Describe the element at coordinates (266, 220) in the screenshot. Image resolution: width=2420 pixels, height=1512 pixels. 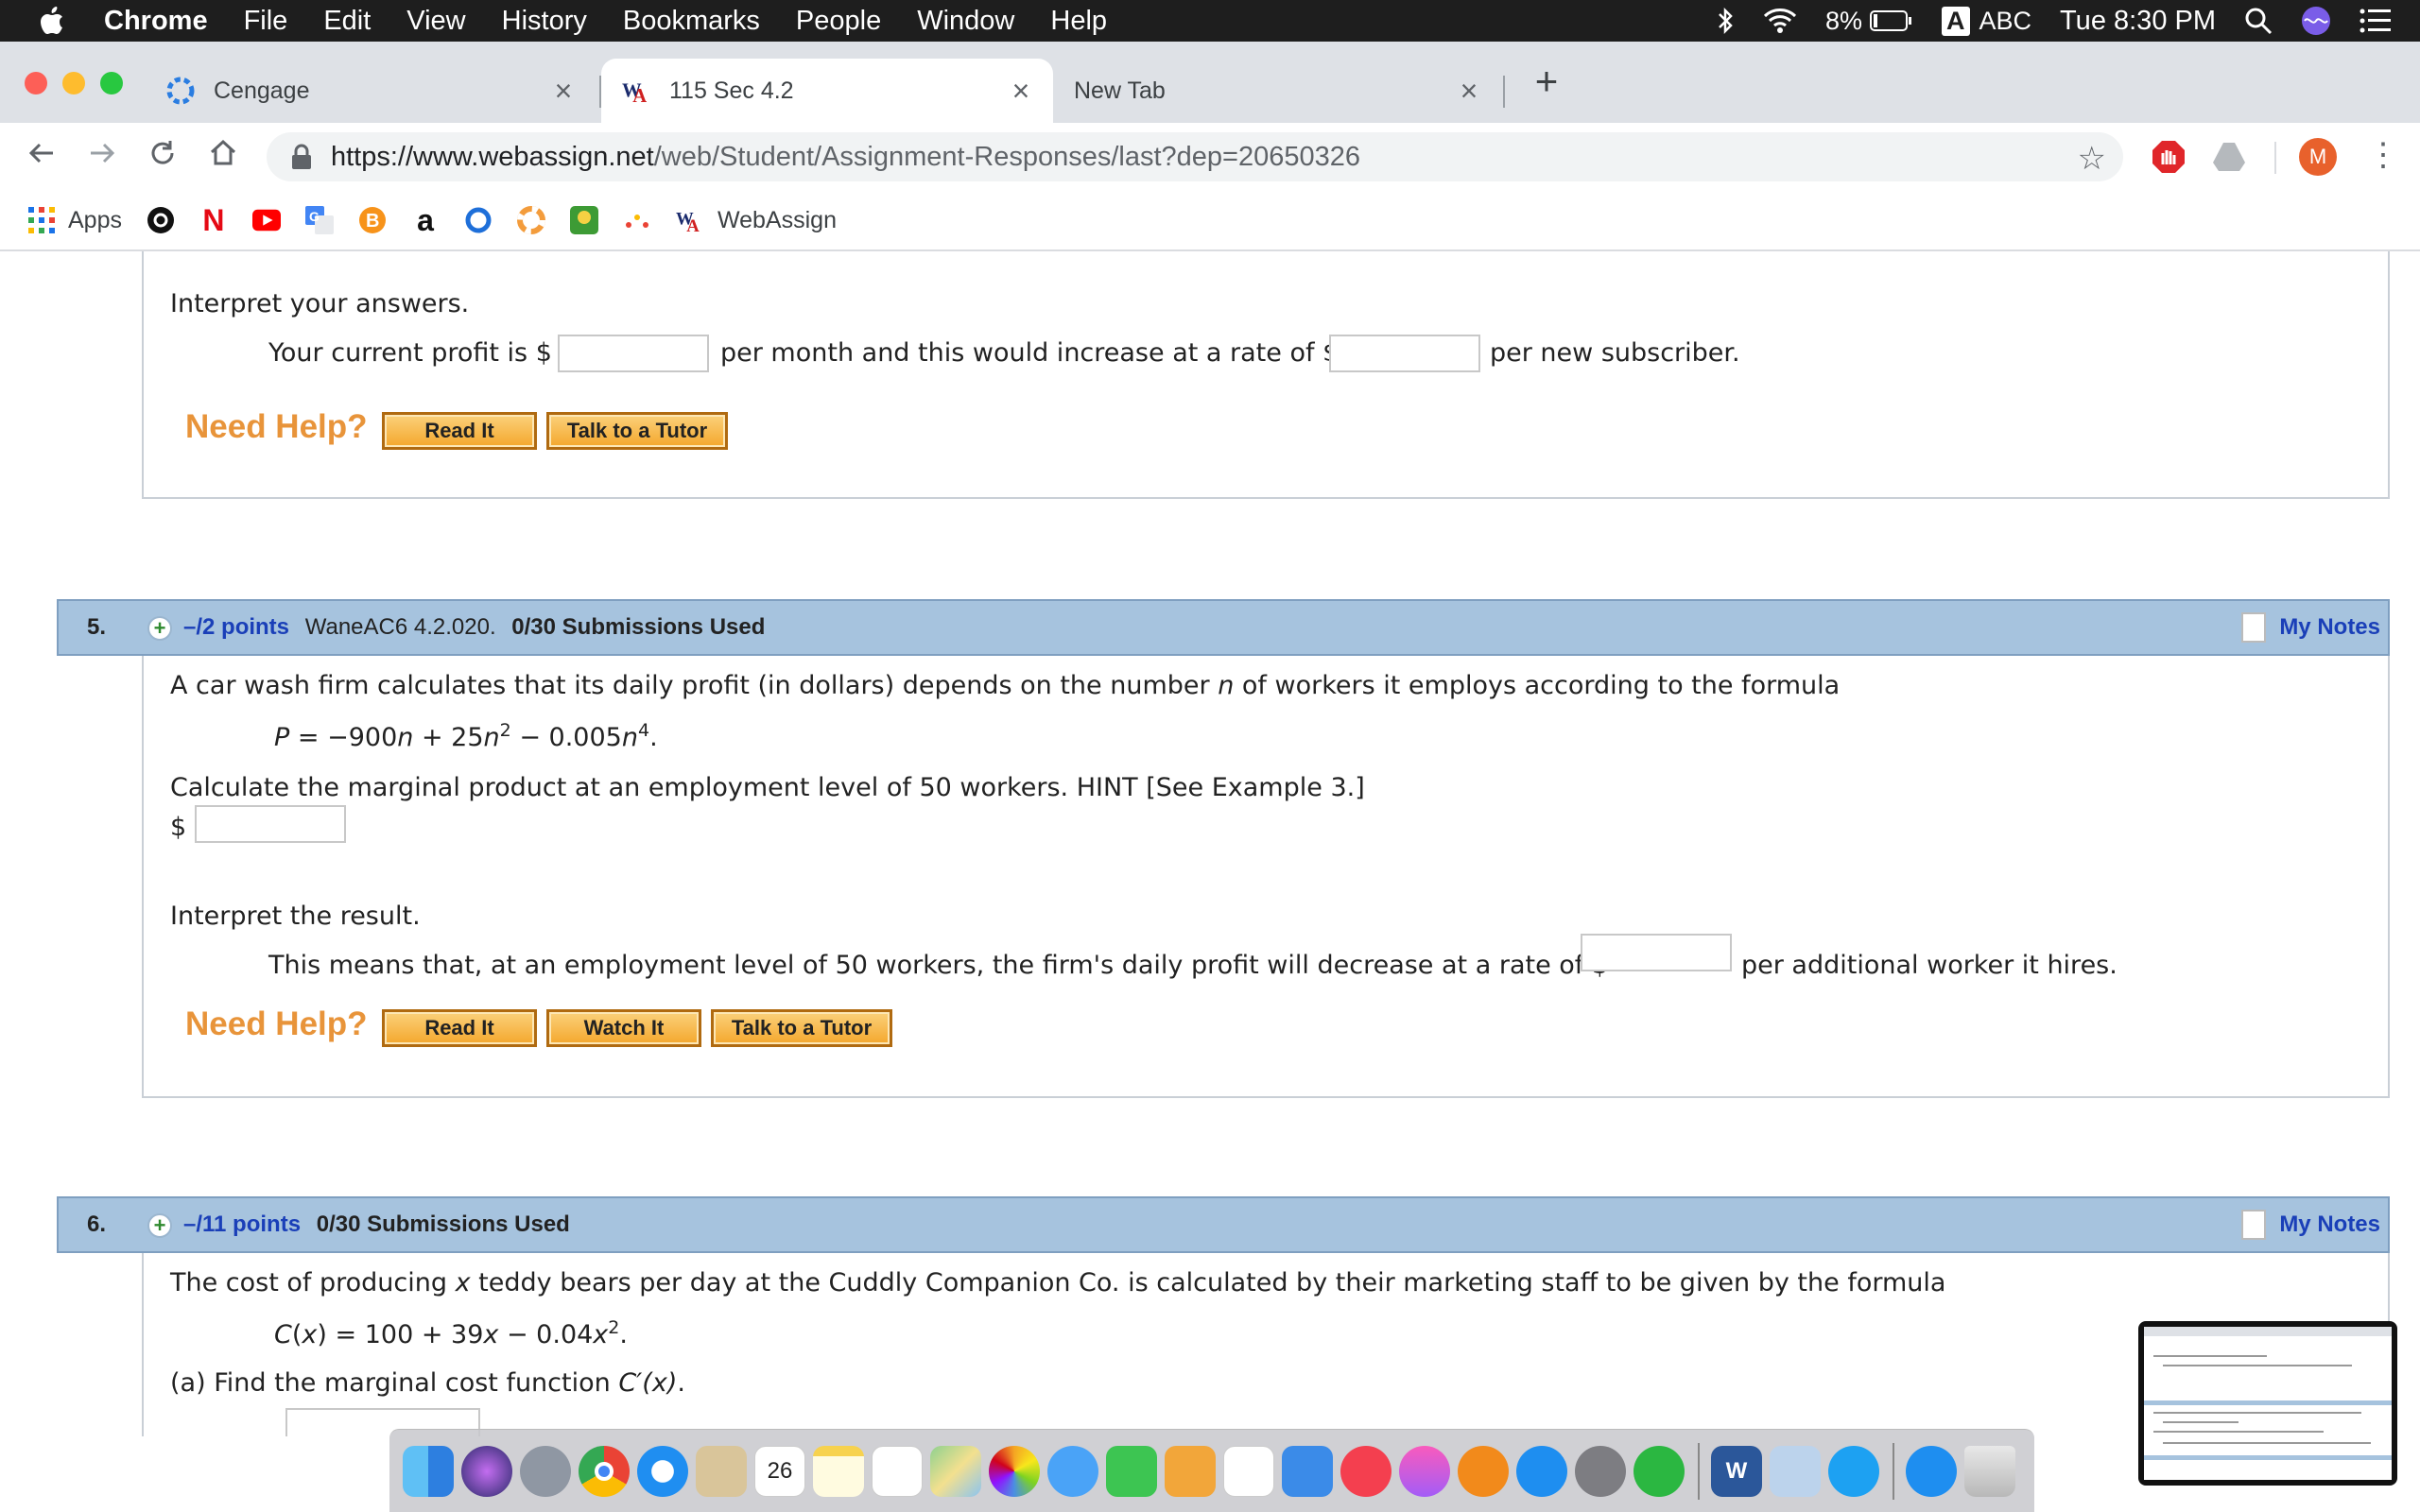
I see `bookmark-youtube` at that location.